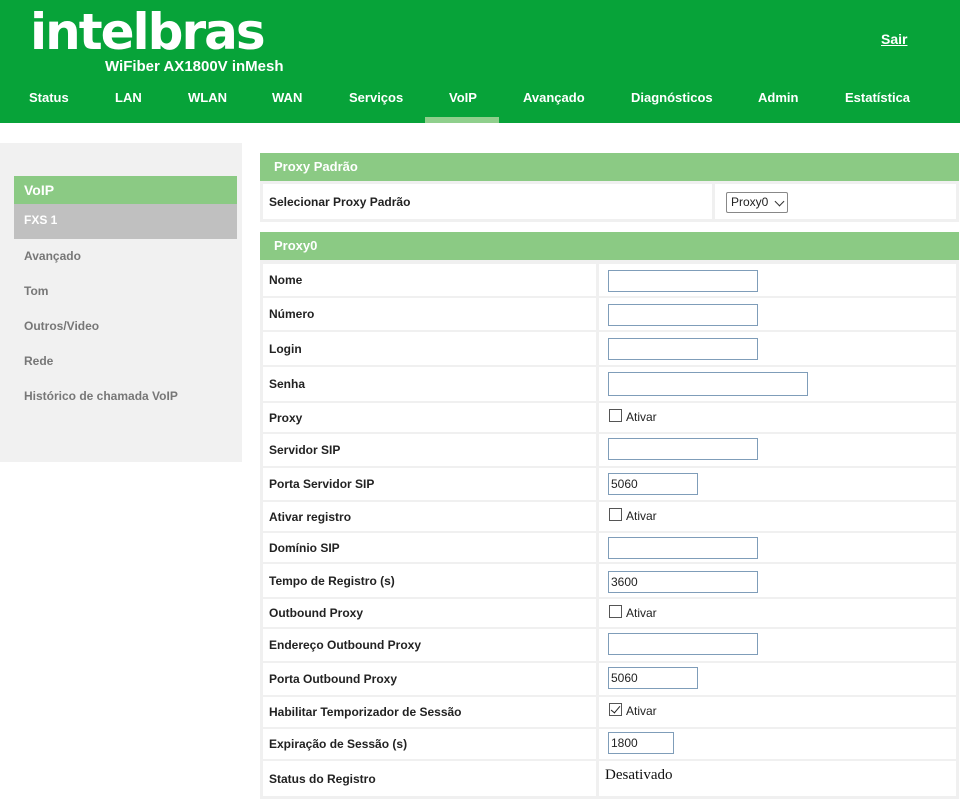 This screenshot has width=960, height=799. Describe the element at coordinates (641, 417) in the screenshot. I see `proxy-checkbox-label: Ativar` at that location.